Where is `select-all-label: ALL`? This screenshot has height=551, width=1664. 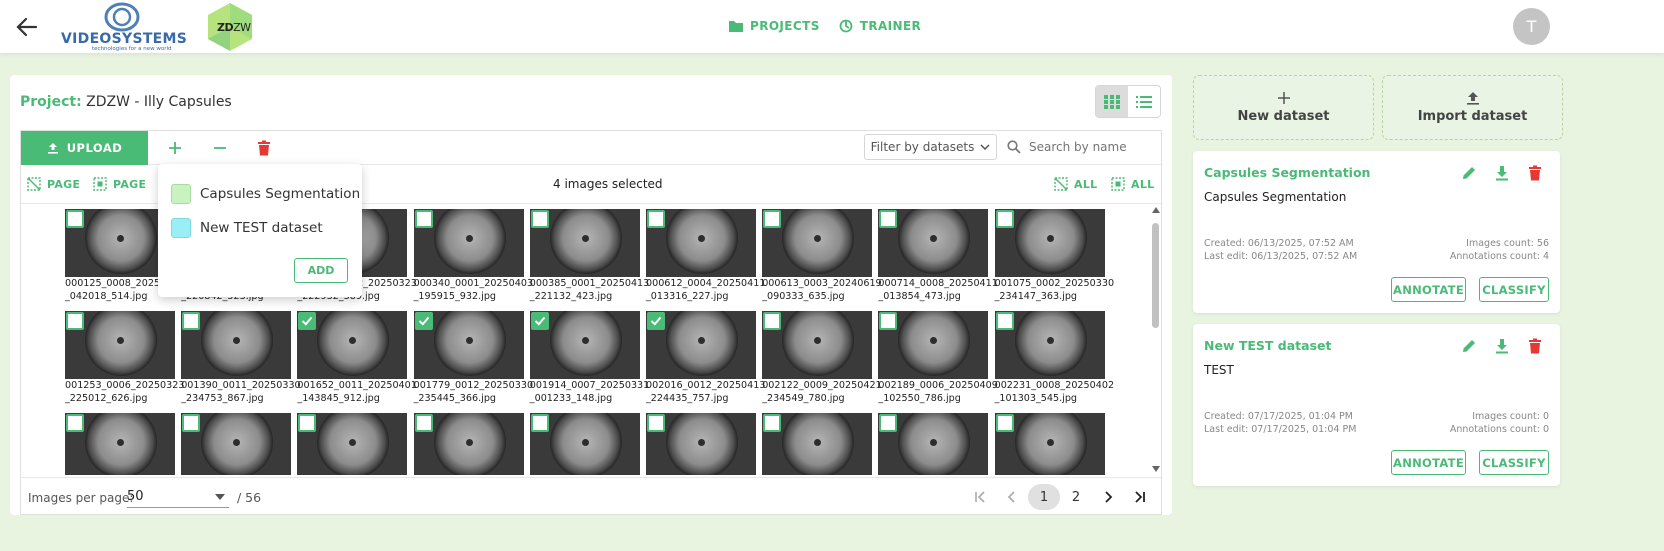
select-all-label: ALL is located at coordinates (1143, 184).